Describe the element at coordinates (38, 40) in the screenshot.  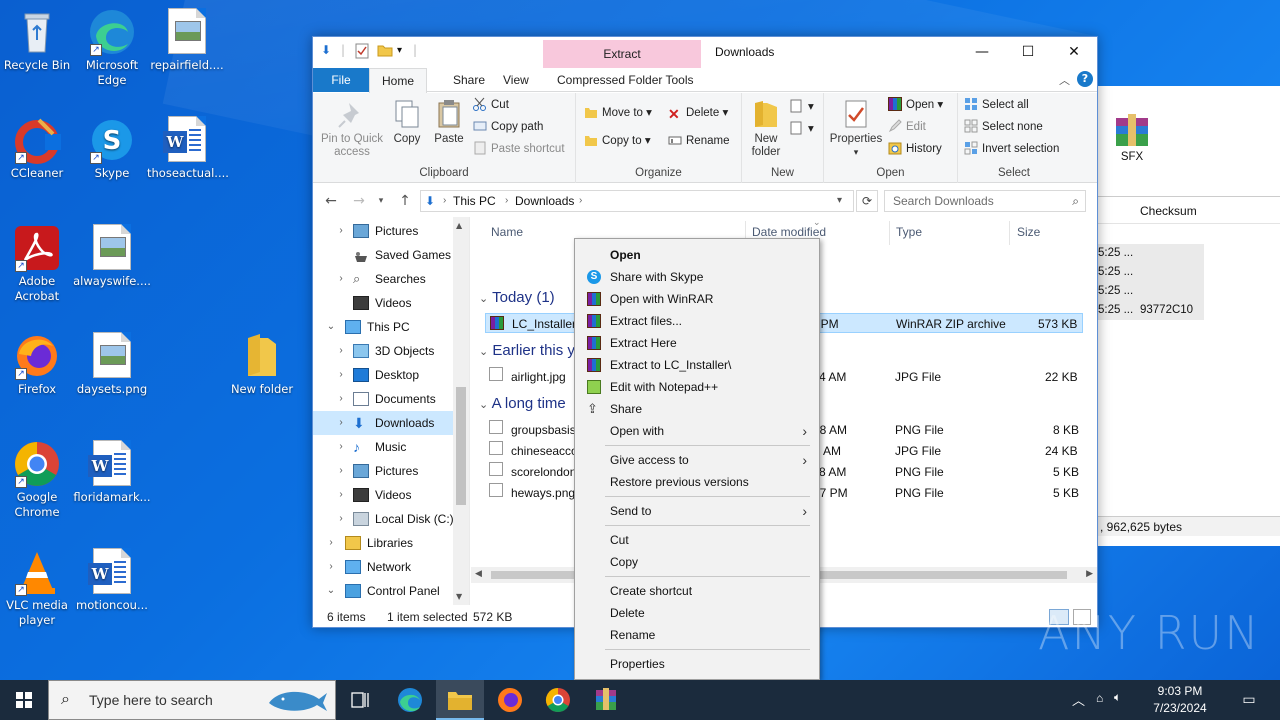
I see `desktop-icon-recycle-bin: Recycle Bin` at that location.